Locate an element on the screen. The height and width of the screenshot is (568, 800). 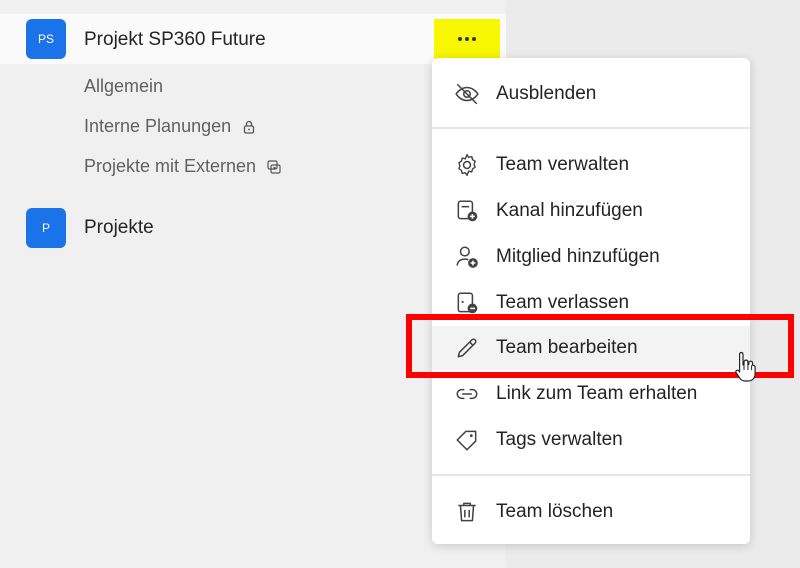
hand-cursor-icon is located at coordinates (745, 366).